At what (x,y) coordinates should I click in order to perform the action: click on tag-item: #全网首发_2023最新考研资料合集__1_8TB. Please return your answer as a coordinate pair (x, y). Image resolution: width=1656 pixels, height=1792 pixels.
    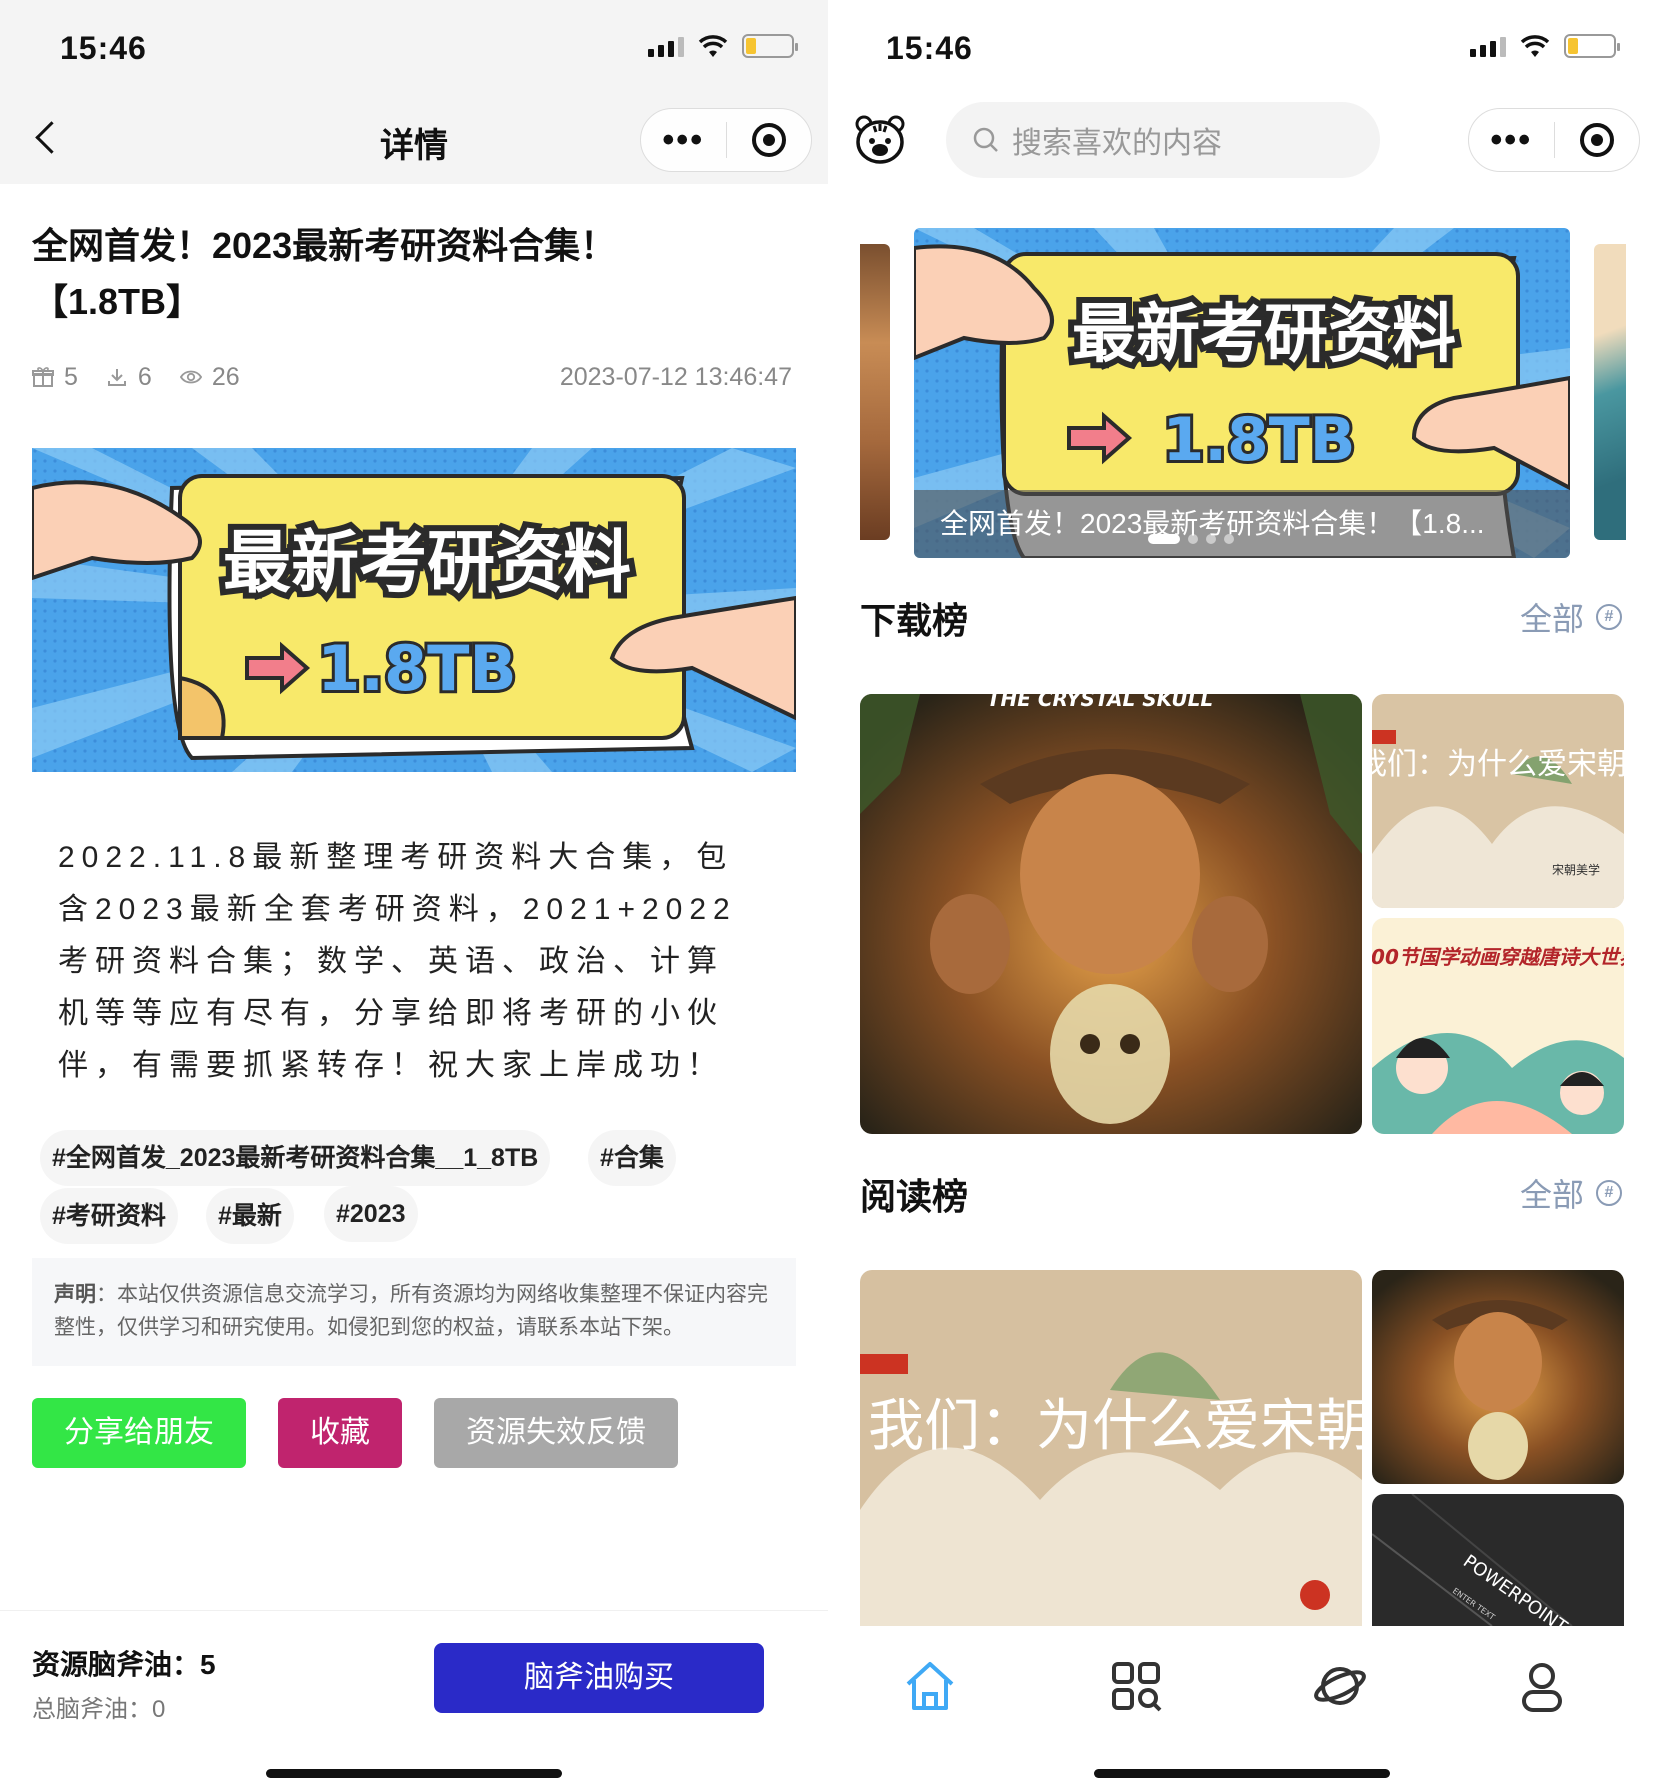
    Looking at the image, I should click on (295, 1158).